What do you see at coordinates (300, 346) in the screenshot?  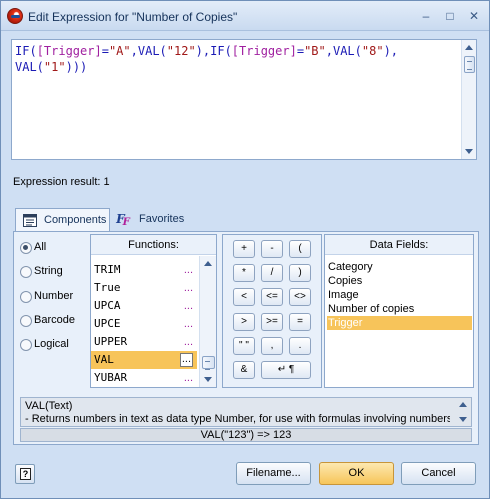 I see `operator-button: .` at bounding box center [300, 346].